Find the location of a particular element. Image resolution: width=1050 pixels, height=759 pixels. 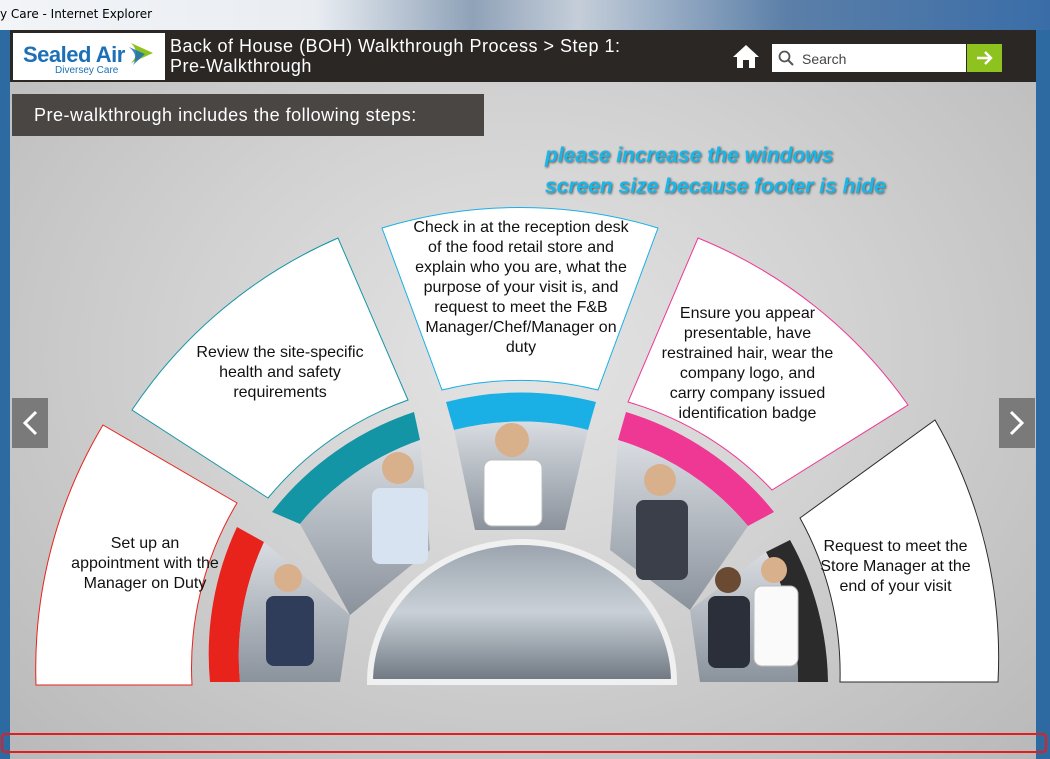

previous-button is located at coordinates (30, 423).